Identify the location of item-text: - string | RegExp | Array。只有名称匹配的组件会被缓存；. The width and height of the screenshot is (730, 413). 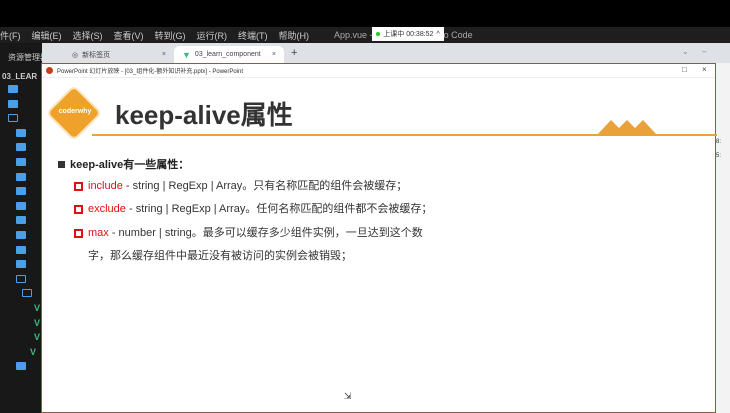
(265, 186).